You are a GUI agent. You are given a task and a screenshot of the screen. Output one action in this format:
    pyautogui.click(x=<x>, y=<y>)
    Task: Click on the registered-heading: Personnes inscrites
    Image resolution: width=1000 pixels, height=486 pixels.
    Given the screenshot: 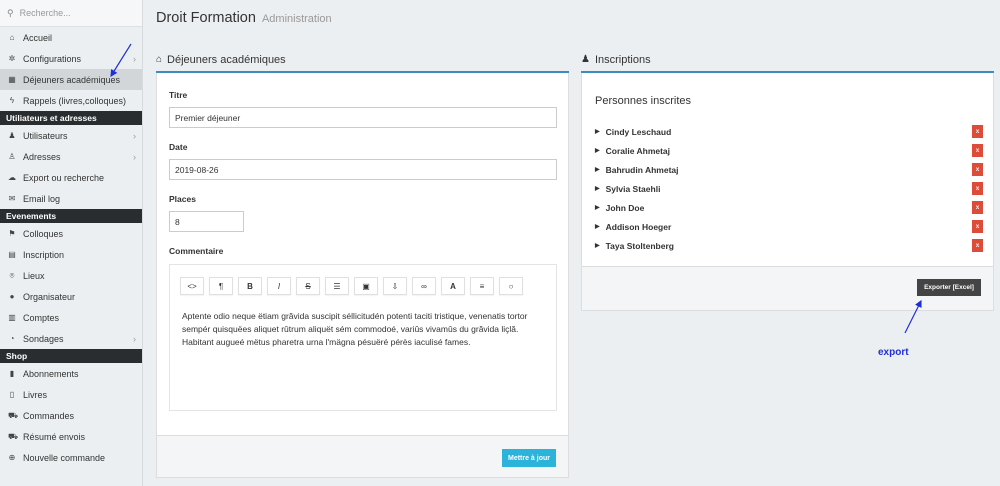 What is the action you would take?
    pyautogui.click(x=643, y=101)
    